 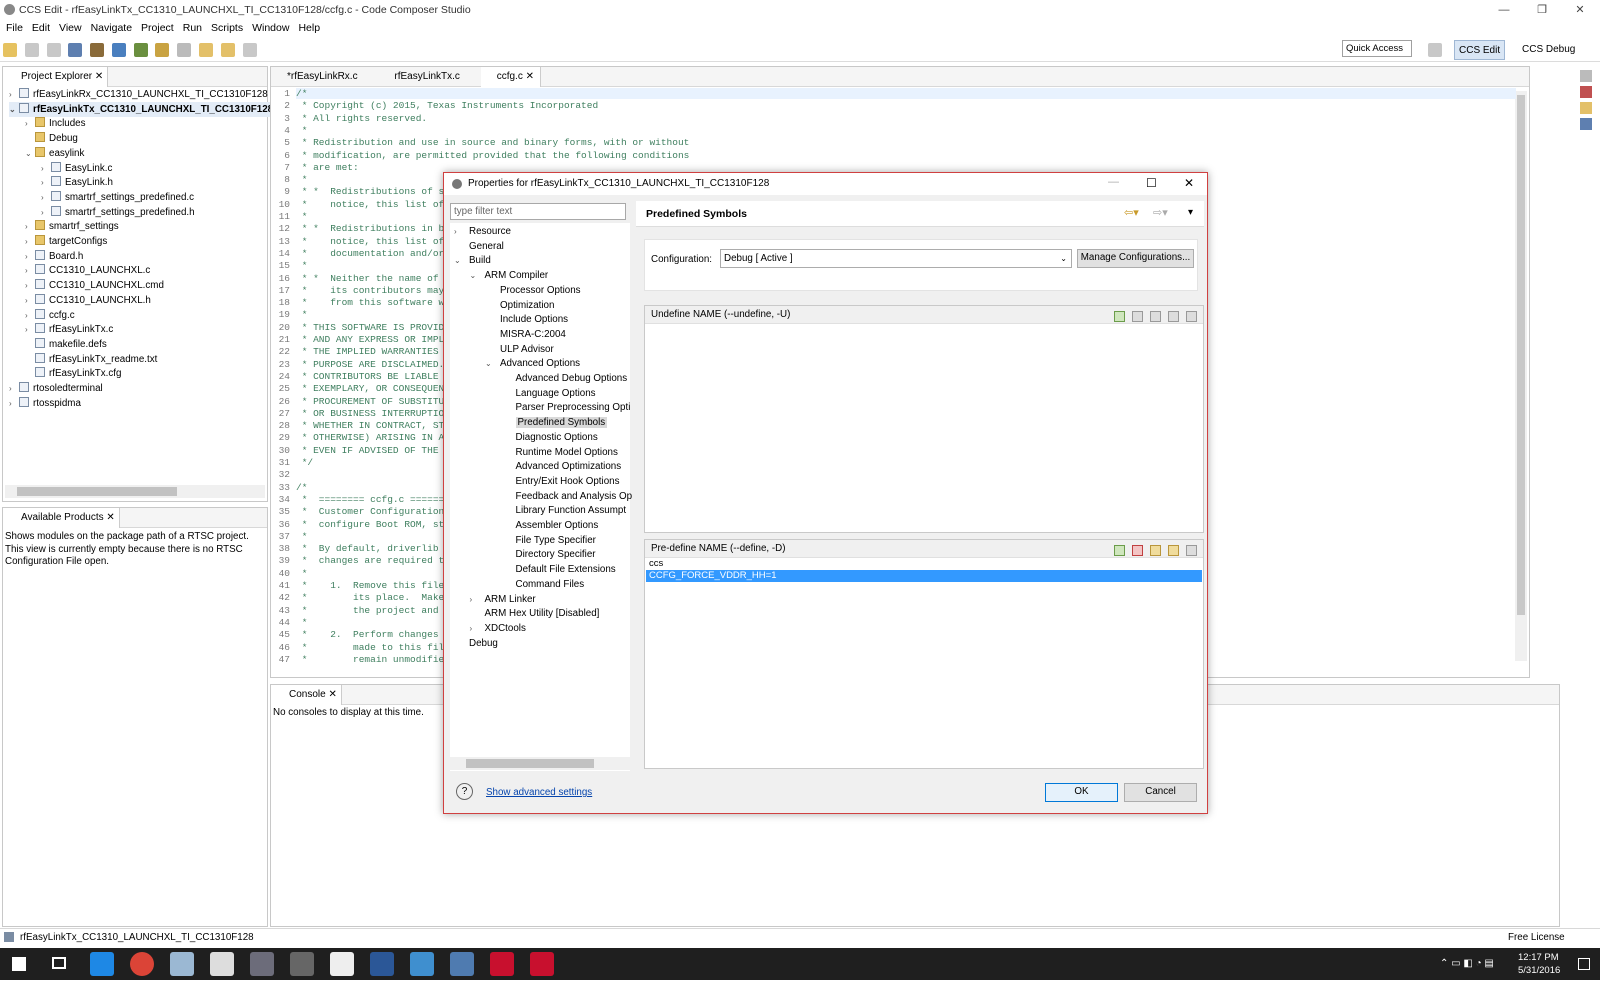 What do you see at coordinates (373, 339) in the screenshot?
I see `code-line: * AND ANY EXPRESS OR IMPLI` at bounding box center [373, 339].